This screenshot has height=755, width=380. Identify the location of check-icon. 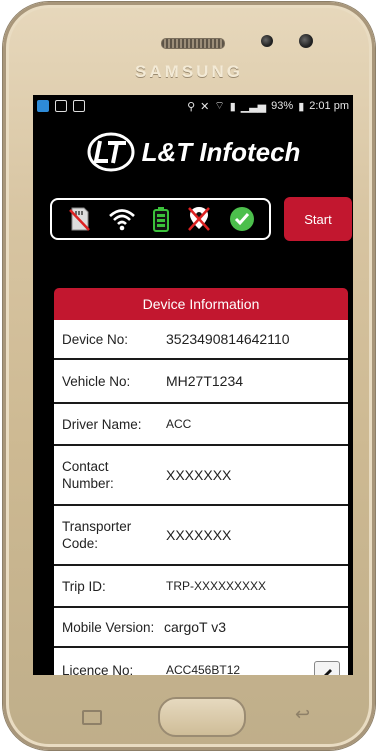
(241, 219).